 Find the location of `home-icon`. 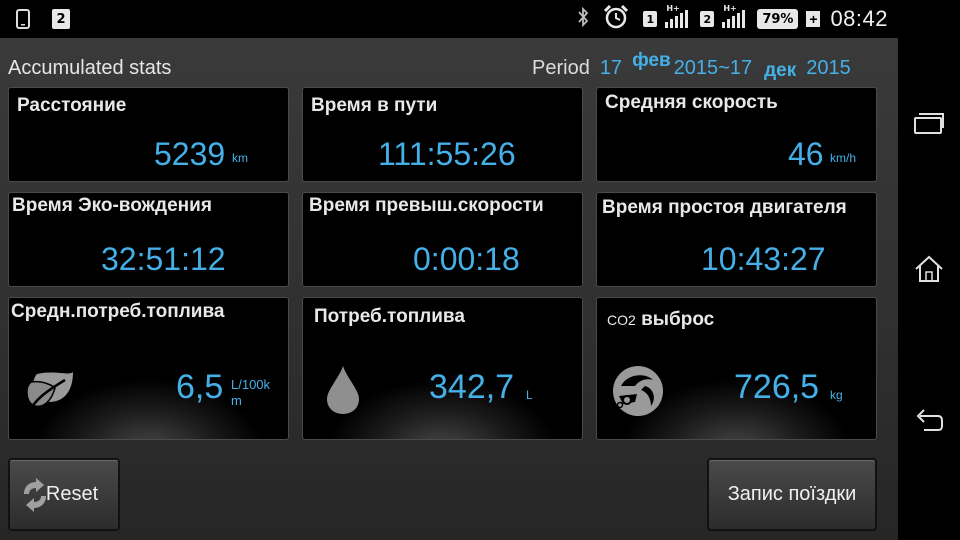

home-icon is located at coordinates (929, 268).